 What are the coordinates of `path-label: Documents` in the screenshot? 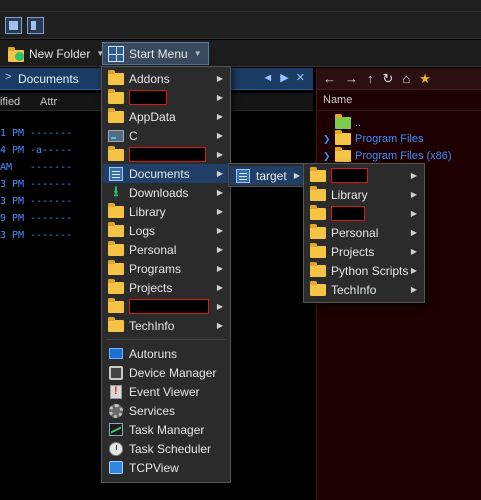 It's located at (48, 79).